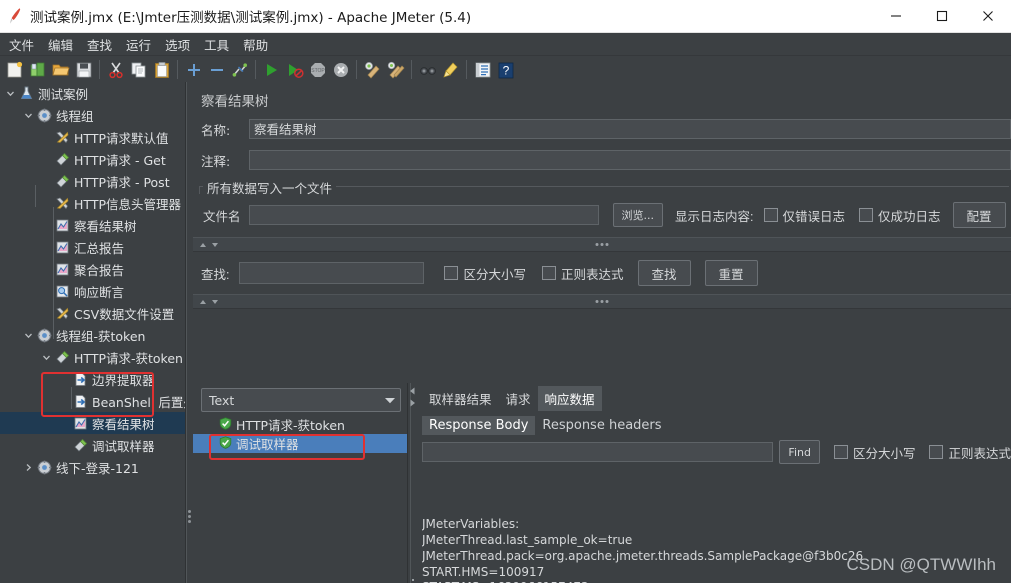  What do you see at coordinates (300, 424) in the screenshot?
I see `list-item: HTTP请求-获token` at bounding box center [300, 424].